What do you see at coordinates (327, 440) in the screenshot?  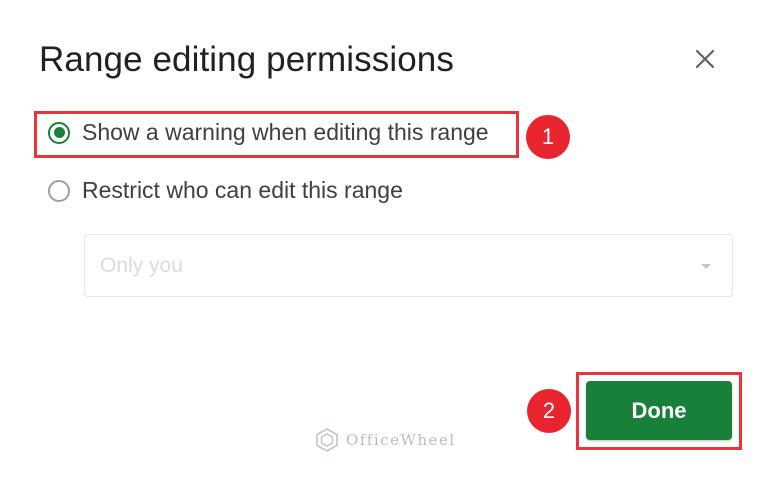 I see `officewheel-logo-icon` at bounding box center [327, 440].